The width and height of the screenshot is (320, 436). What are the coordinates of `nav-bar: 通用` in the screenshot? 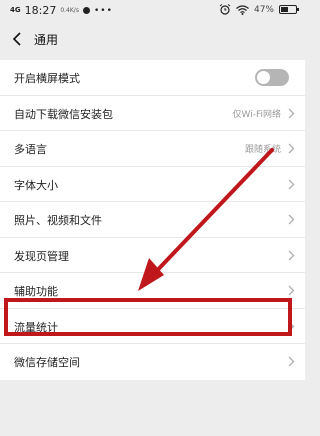 It's located at (152, 39).